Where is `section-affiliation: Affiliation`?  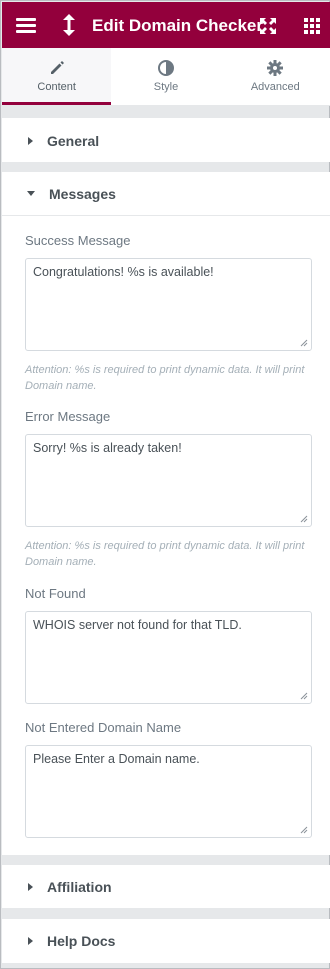
section-affiliation: Affiliation is located at coordinates (166, 886).